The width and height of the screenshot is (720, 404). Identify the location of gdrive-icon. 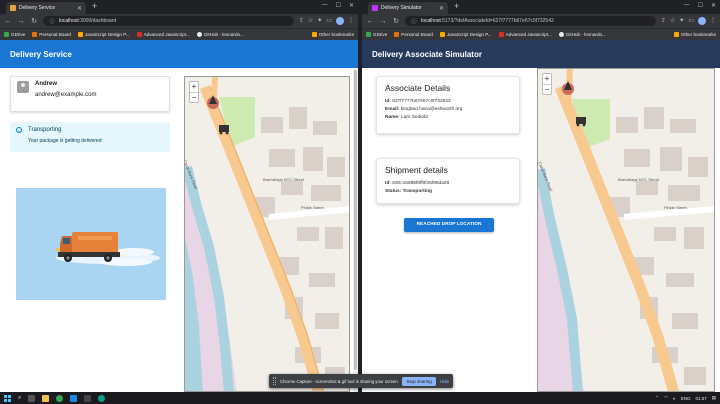
(6, 34).